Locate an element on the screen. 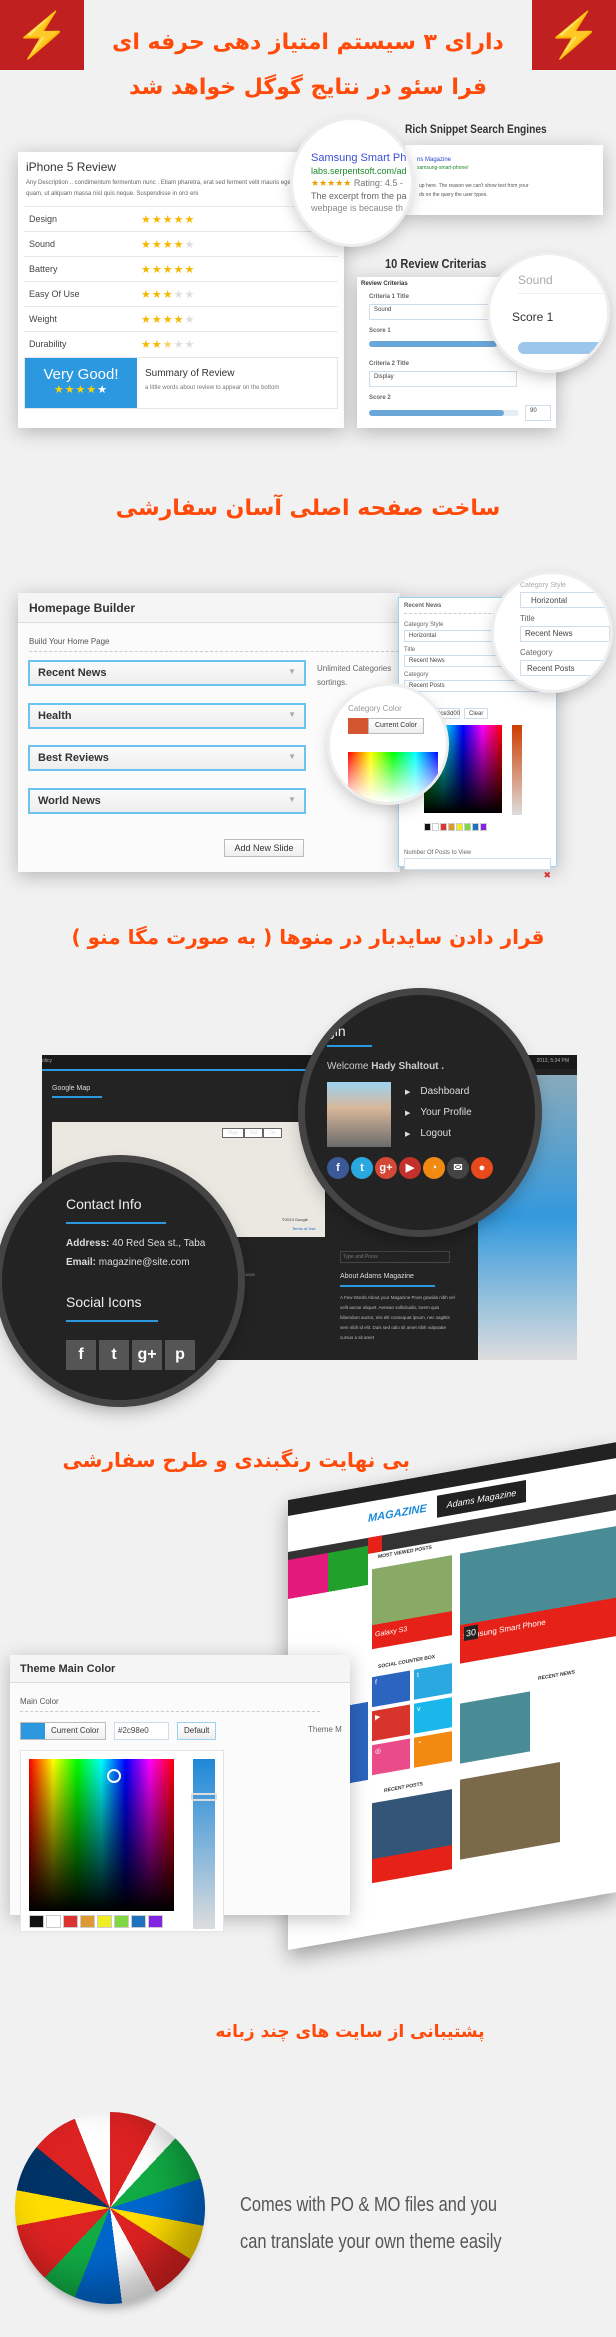 This screenshot has height=2337, width=616. current-color-swatch is located at coordinates (33, 1731).